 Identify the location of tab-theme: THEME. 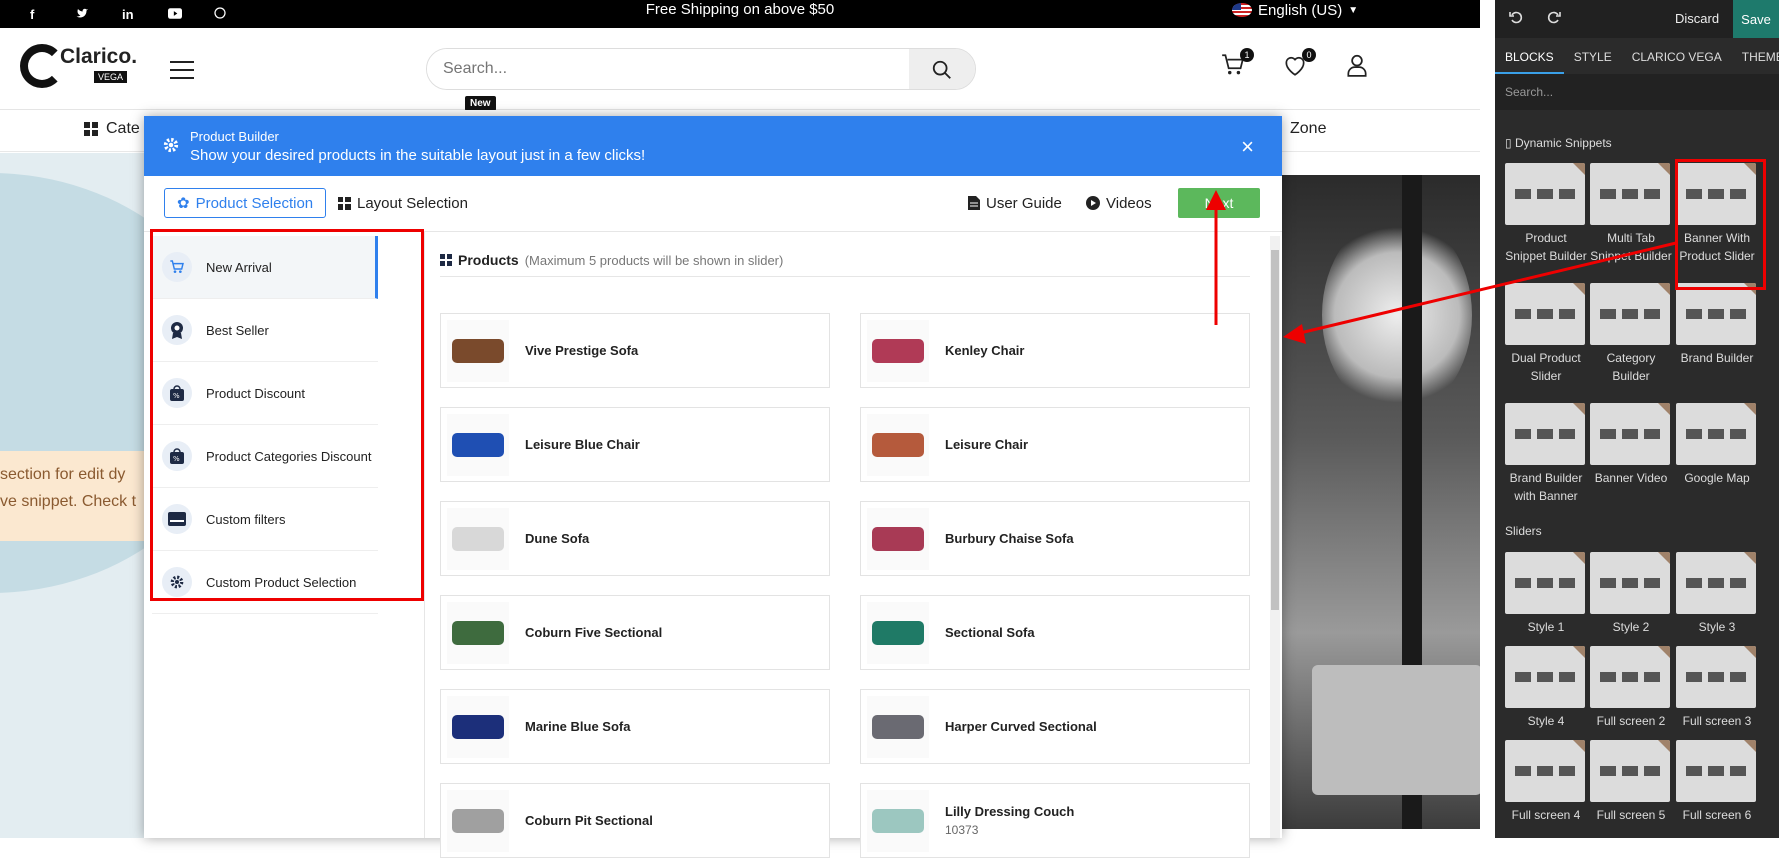
(1755, 56).